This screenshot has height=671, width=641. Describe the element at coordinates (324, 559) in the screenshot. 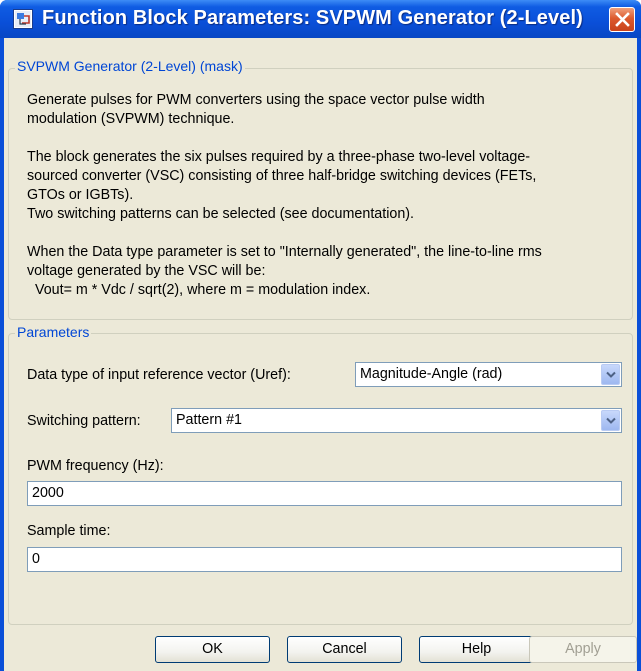

I see `sample-time-input: 0` at that location.